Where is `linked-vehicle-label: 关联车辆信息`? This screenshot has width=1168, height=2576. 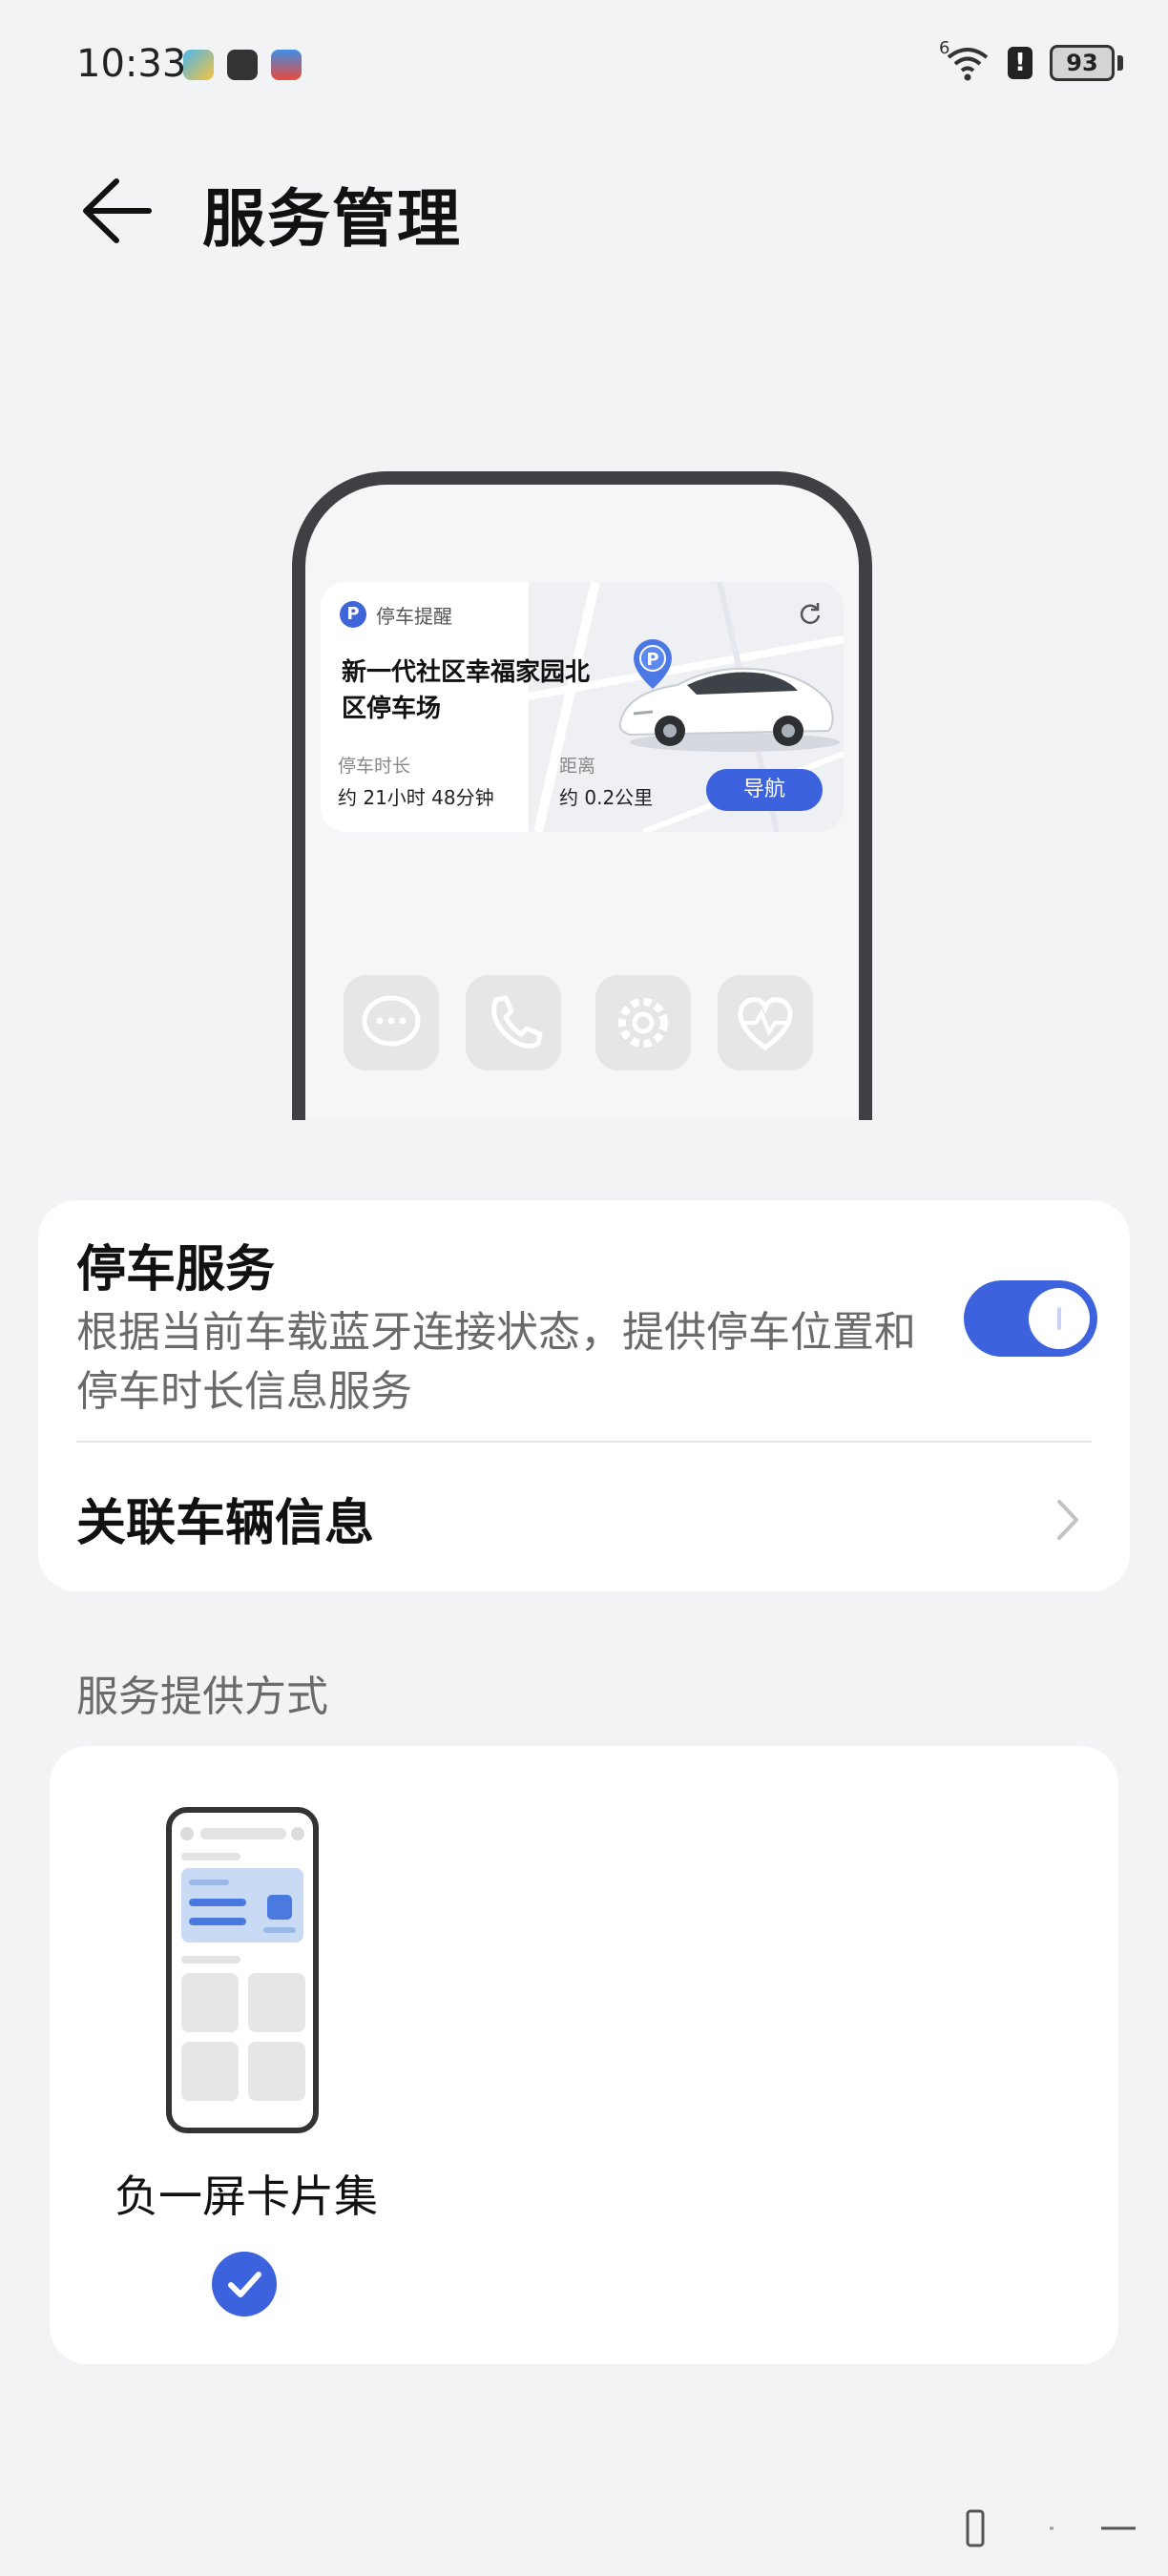
linked-vehicle-label: 关联车辆信息 is located at coordinates (225, 1523).